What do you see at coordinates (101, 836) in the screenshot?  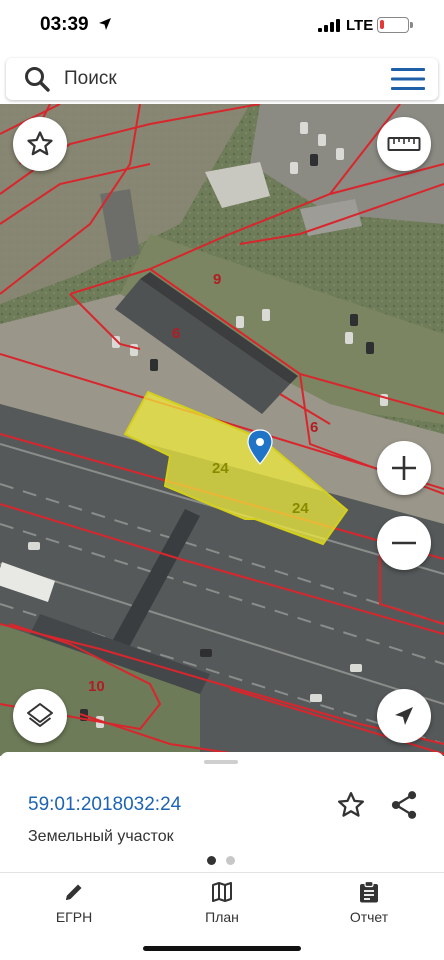 I see `parcel-type: Земельный участок` at bounding box center [101, 836].